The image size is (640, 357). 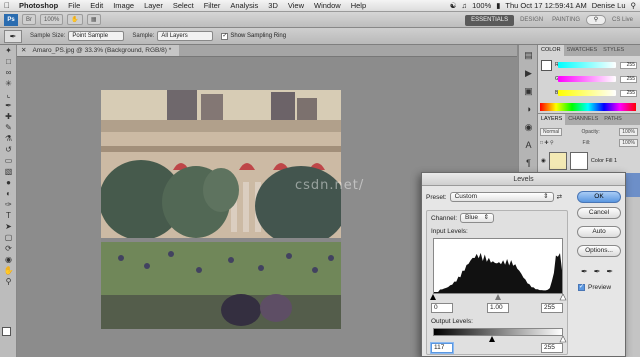 What do you see at coordinates (528, 164) in the screenshot?
I see `paragraph-panel-icon: ¶` at bounding box center [528, 164].